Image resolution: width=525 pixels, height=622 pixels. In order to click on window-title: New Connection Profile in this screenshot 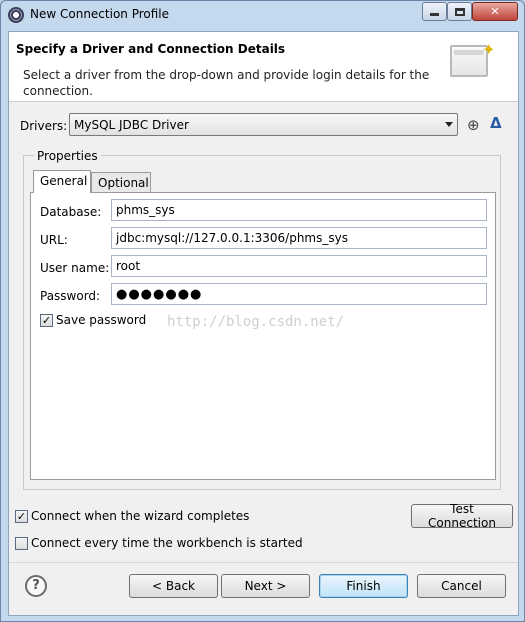, I will do `click(100, 14)`.